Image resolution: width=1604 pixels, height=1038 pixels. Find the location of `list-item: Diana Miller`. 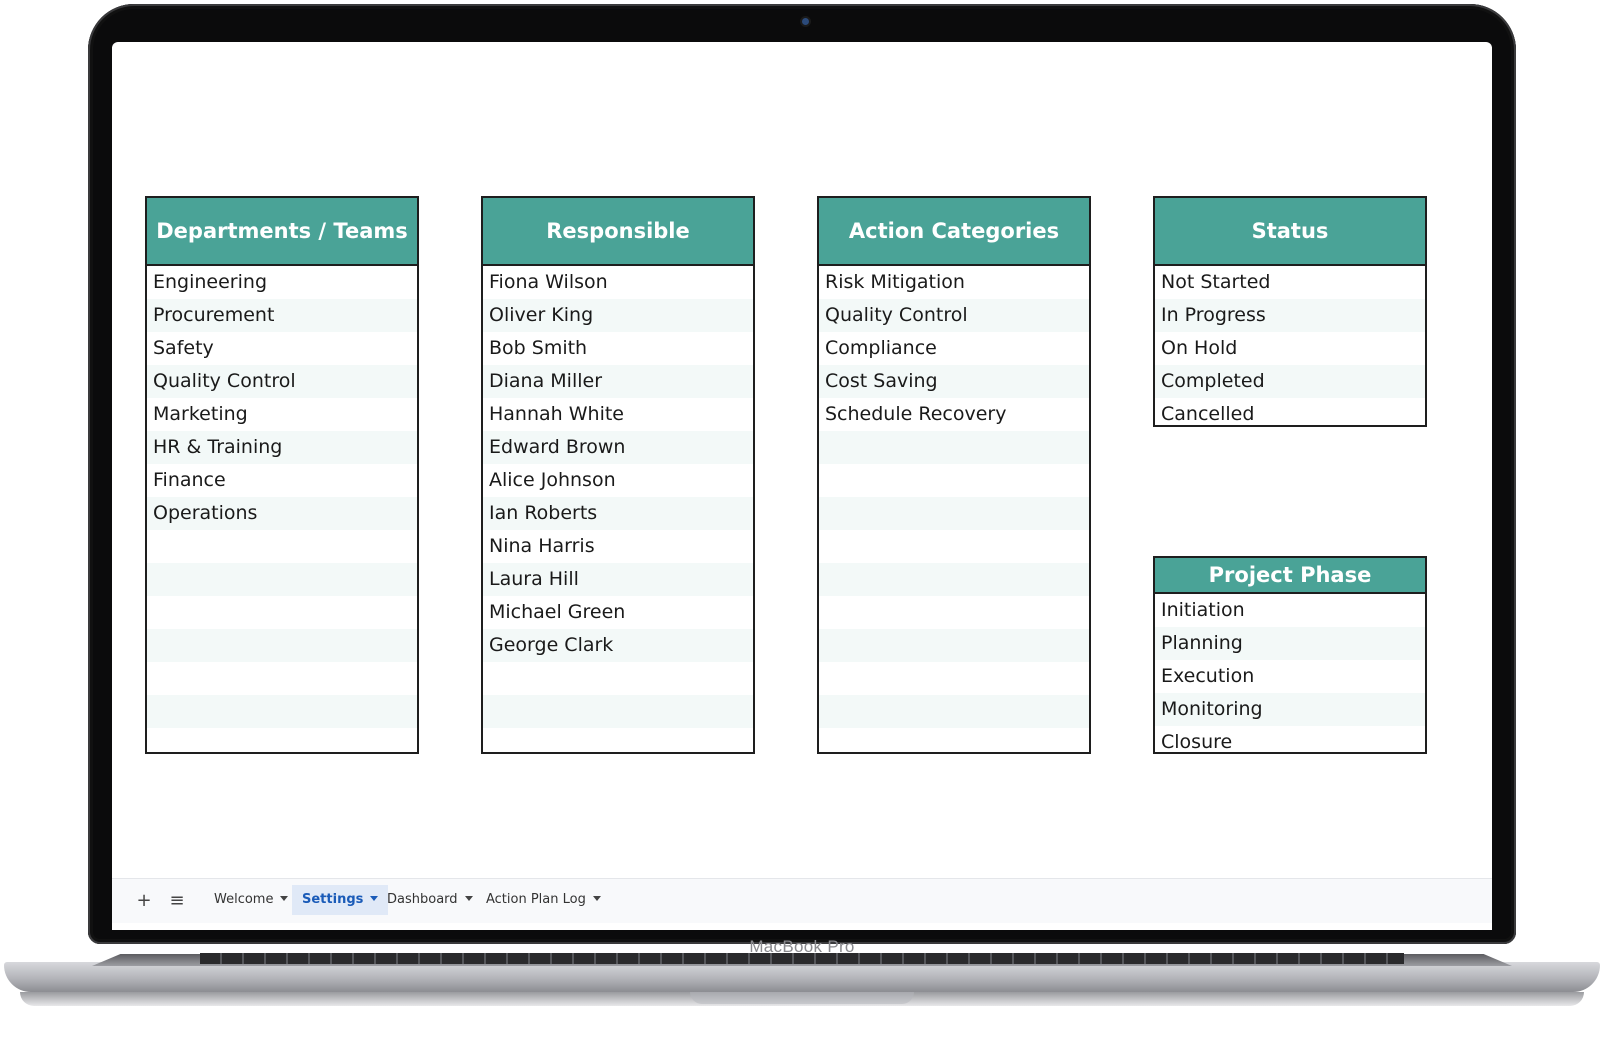

list-item: Diana Miller is located at coordinates (618, 381).